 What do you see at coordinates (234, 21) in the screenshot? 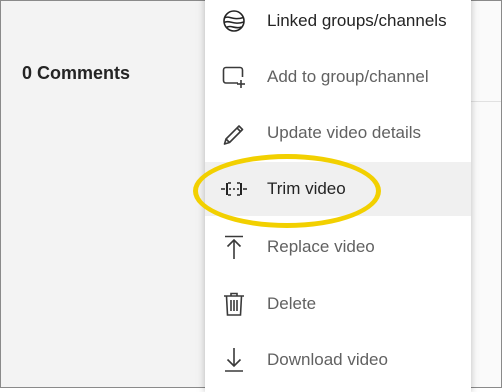
I see `linked-groups-icon` at bounding box center [234, 21].